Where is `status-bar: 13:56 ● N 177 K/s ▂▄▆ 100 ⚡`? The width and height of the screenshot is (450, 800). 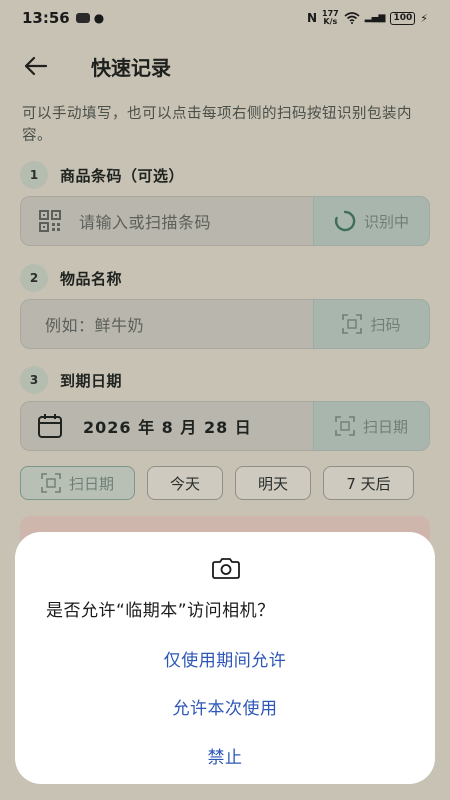 status-bar: 13:56 ● N 177 K/s ▂▄▆ 100 ⚡ is located at coordinates (225, 18).